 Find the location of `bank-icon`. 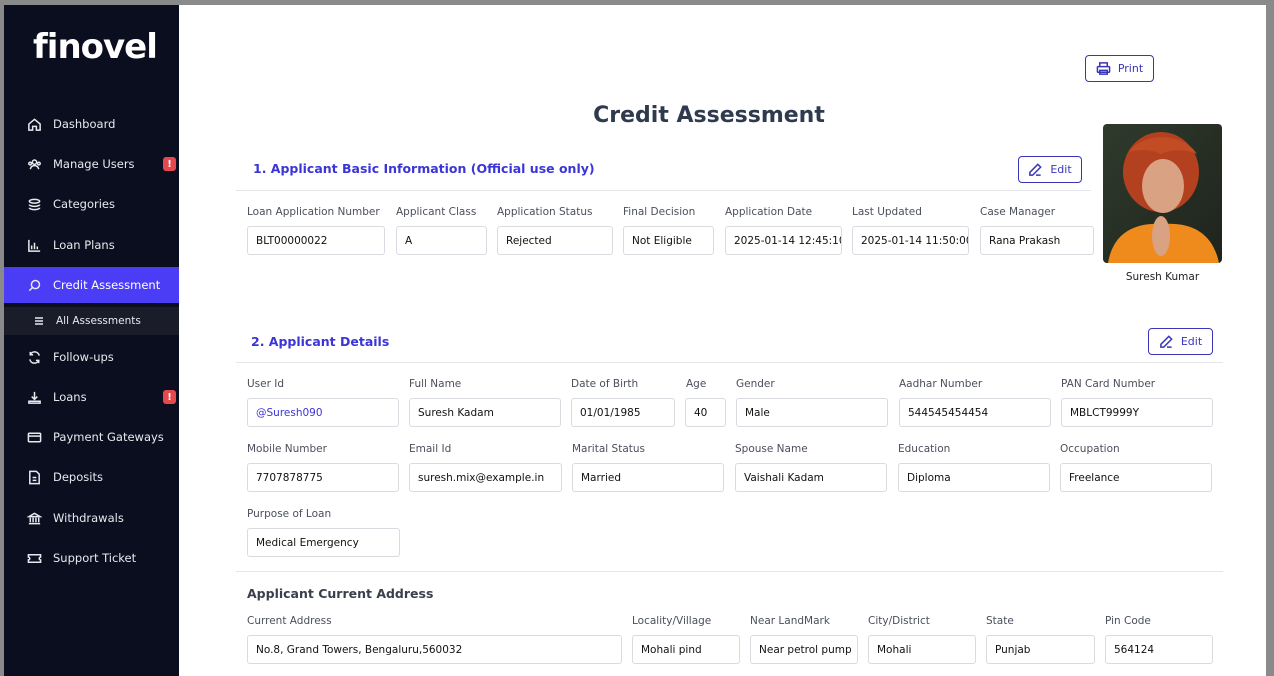

bank-icon is located at coordinates (34, 518).